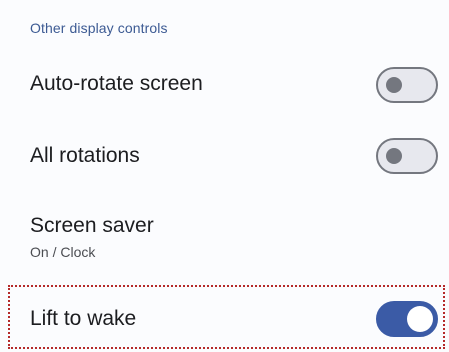 Image resolution: width=449 pixels, height=352 pixels. Describe the element at coordinates (224, 85) in the screenshot. I see `setting-auto-rotate-screen: Auto-rotate screen` at that location.